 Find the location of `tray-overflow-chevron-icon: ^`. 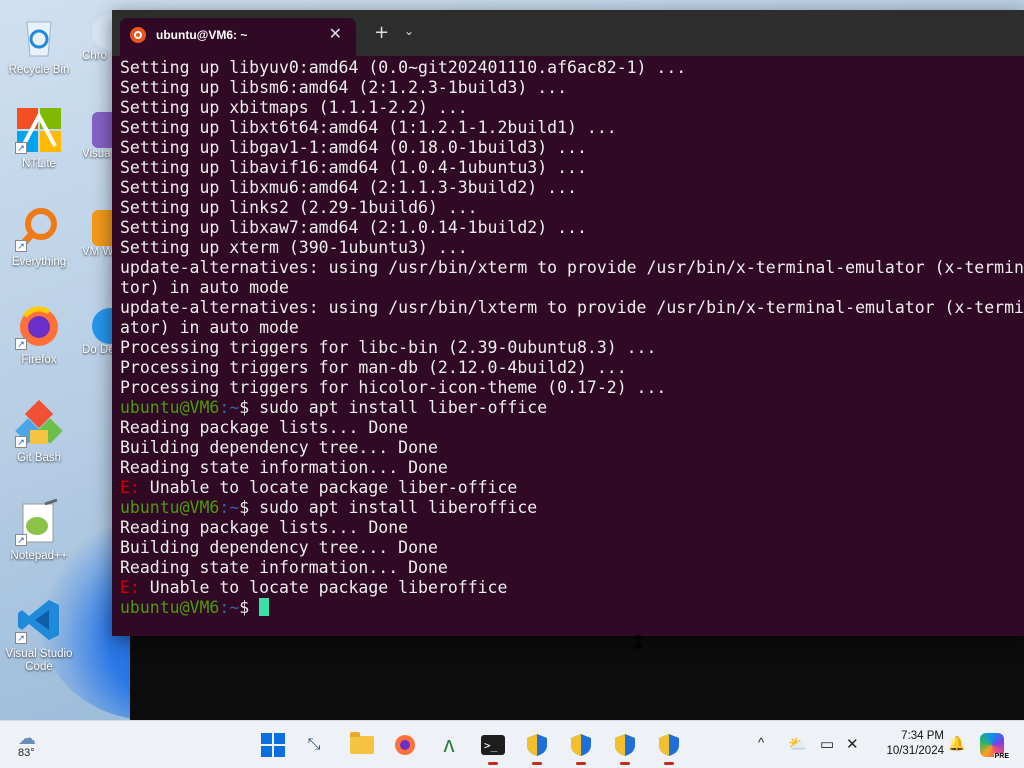

tray-overflow-chevron-icon: ^ is located at coordinates (761, 742).